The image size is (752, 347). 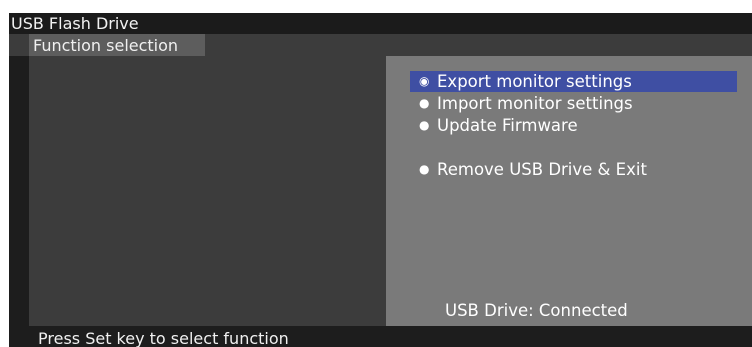 What do you see at coordinates (380, 23) in the screenshot?
I see `title-bar: USB Flash Drive` at bounding box center [380, 23].